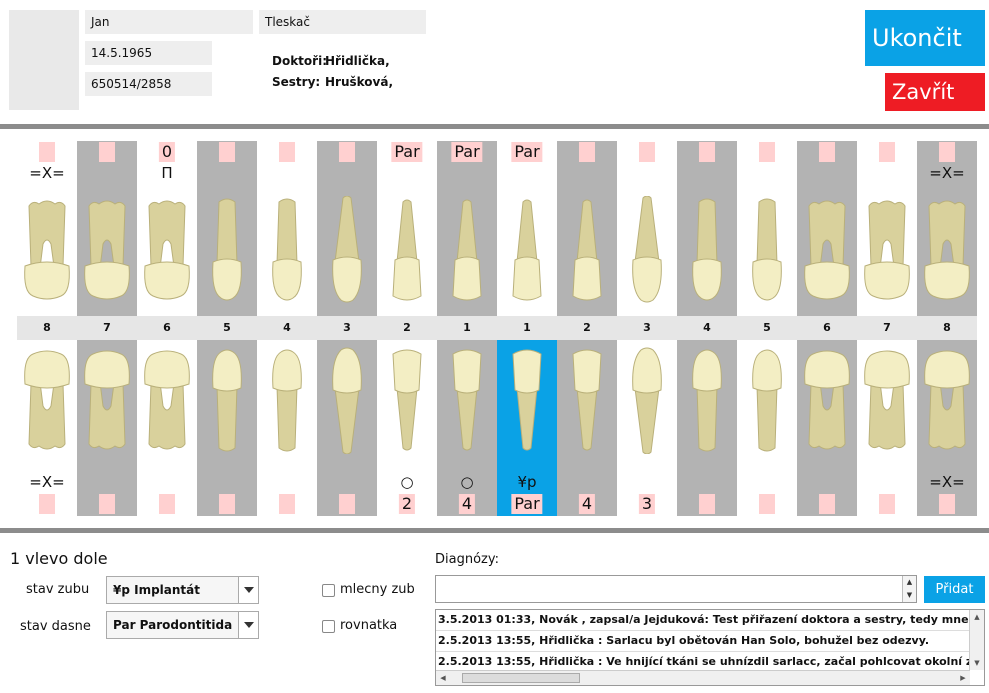  What do you see at coordinates (47, 327) in the screenshot?
I see `tooth-number: 8` at bounding box center [47, 327].